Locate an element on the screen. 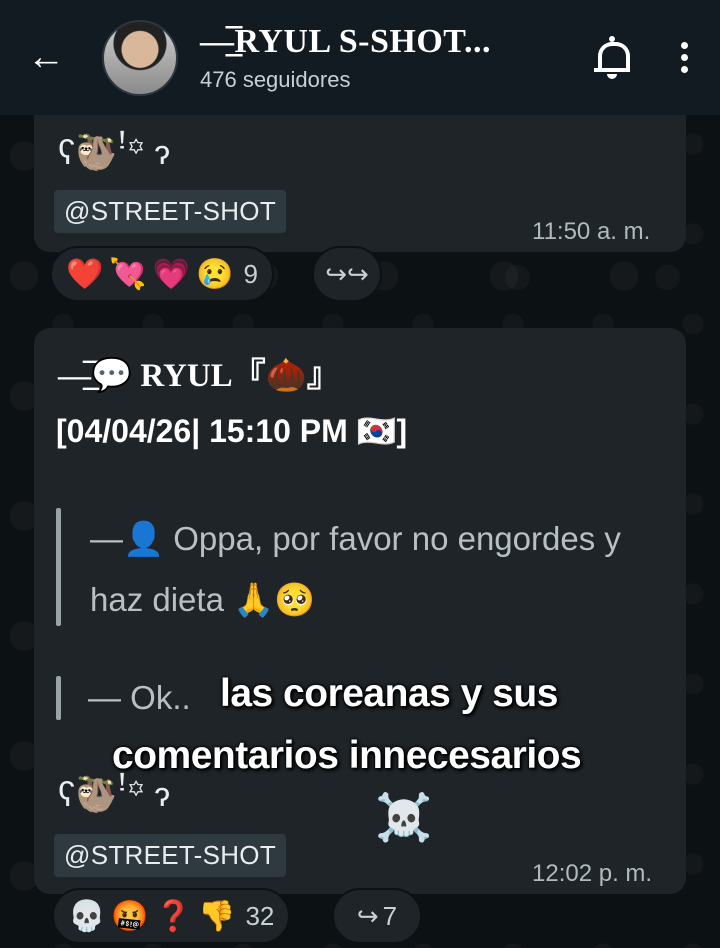 This screenshot has height=948, width=720. question-mark-emoji: ❓ is located at coordinates (173, 916).